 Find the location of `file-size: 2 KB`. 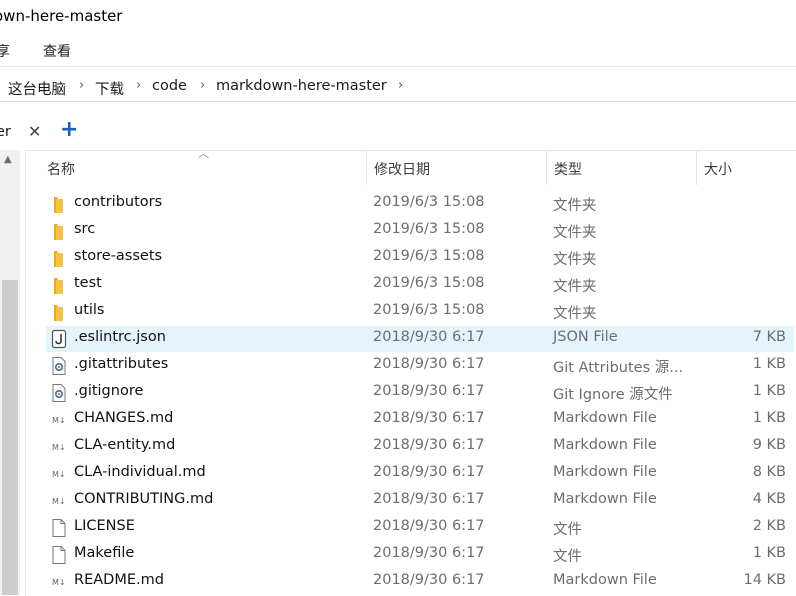

file-size: 2 KB is located at coordinates (769, 526).